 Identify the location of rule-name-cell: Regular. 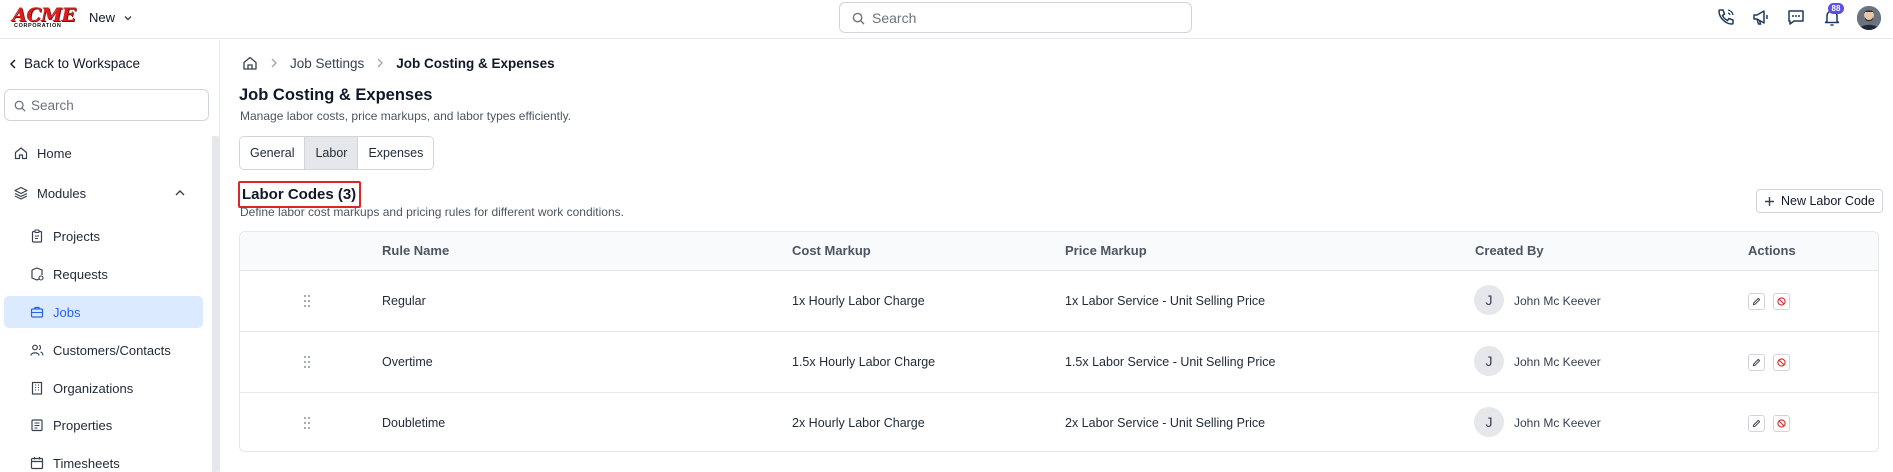
(404, 301).